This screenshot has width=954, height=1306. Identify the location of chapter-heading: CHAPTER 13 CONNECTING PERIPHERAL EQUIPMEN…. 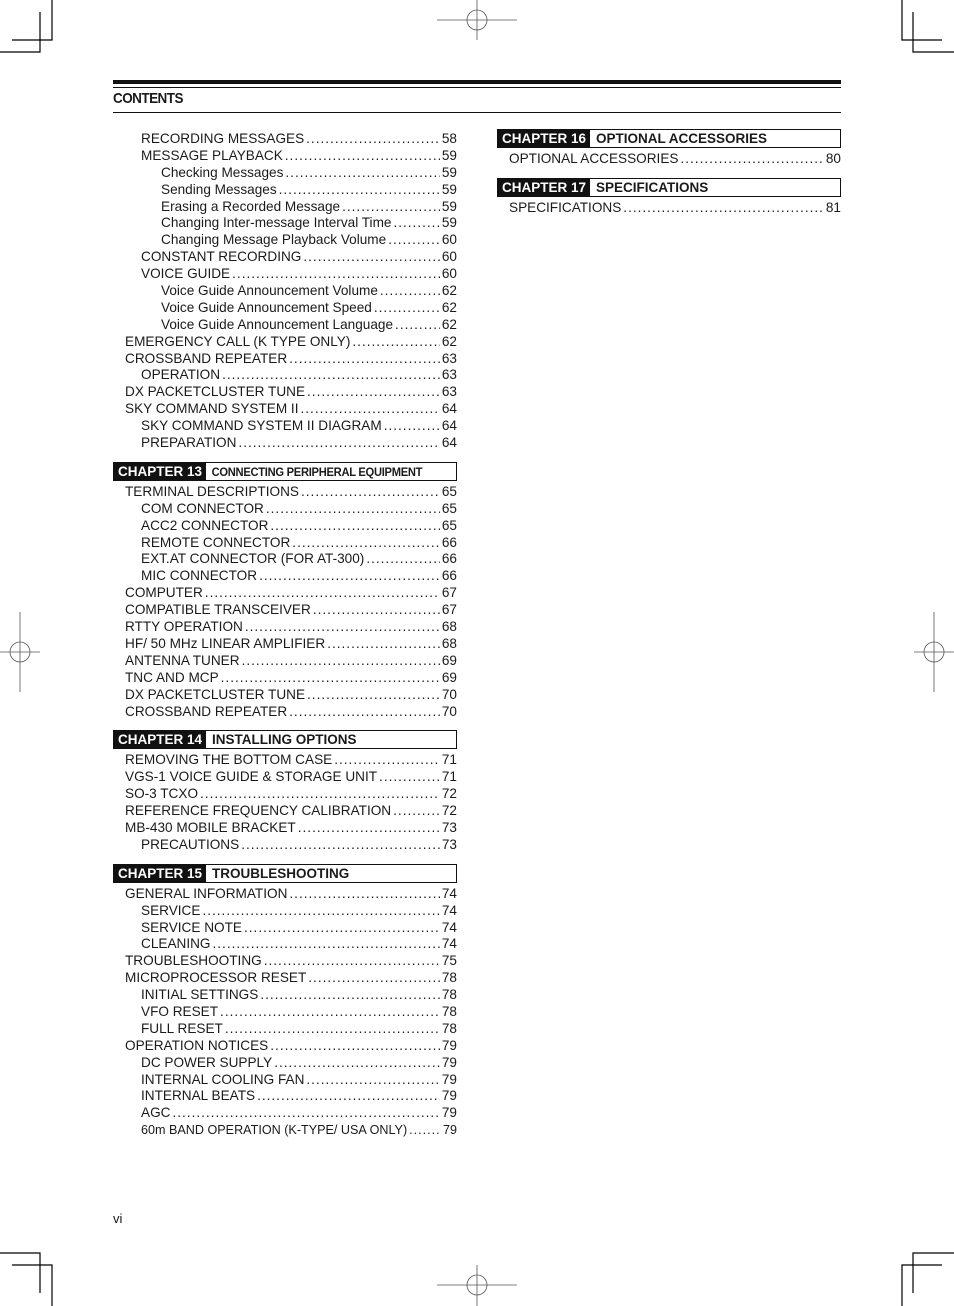
(285, 471).